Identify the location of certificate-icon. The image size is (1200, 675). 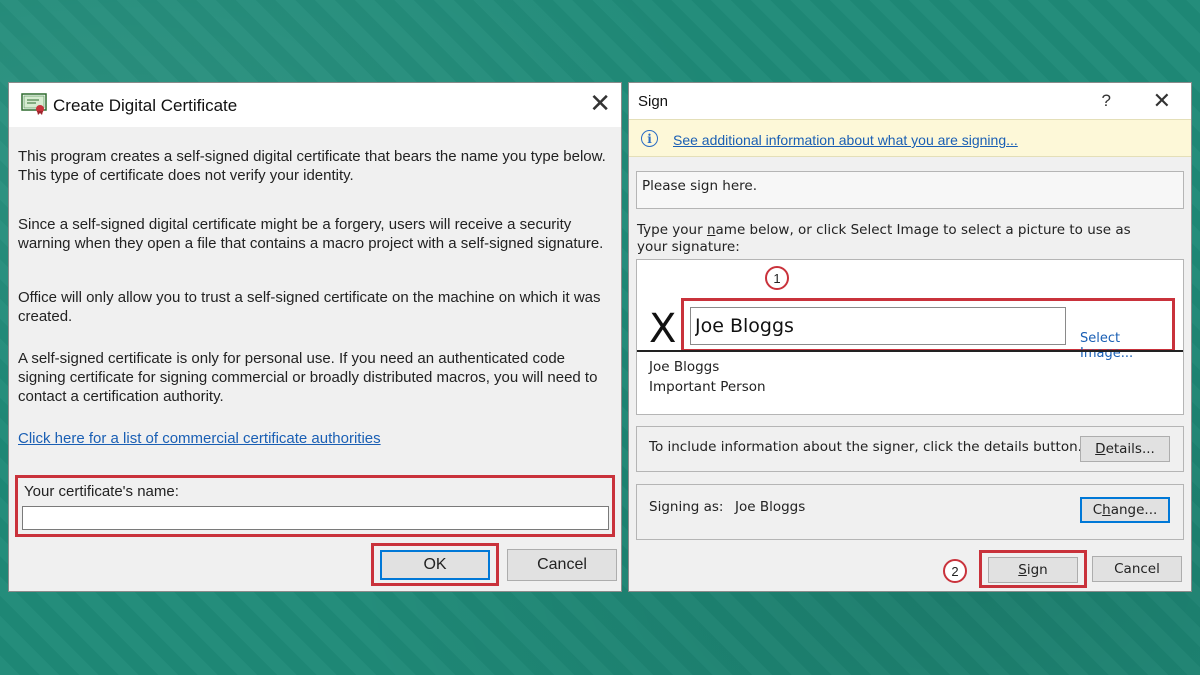
(34, 104).